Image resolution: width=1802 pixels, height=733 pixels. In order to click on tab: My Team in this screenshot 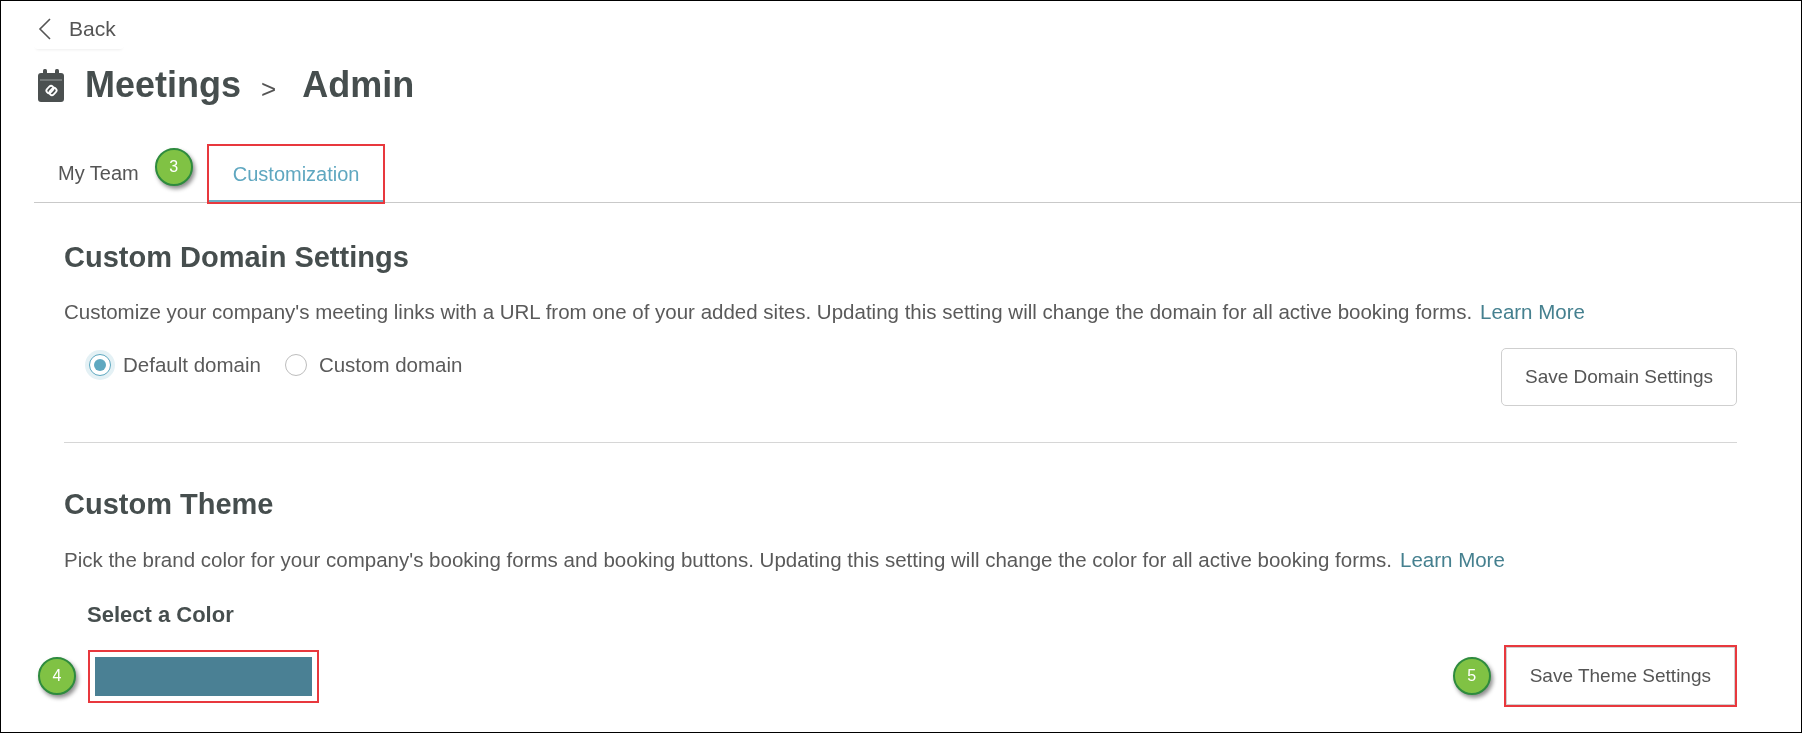, I will do `click(93, 173)`.